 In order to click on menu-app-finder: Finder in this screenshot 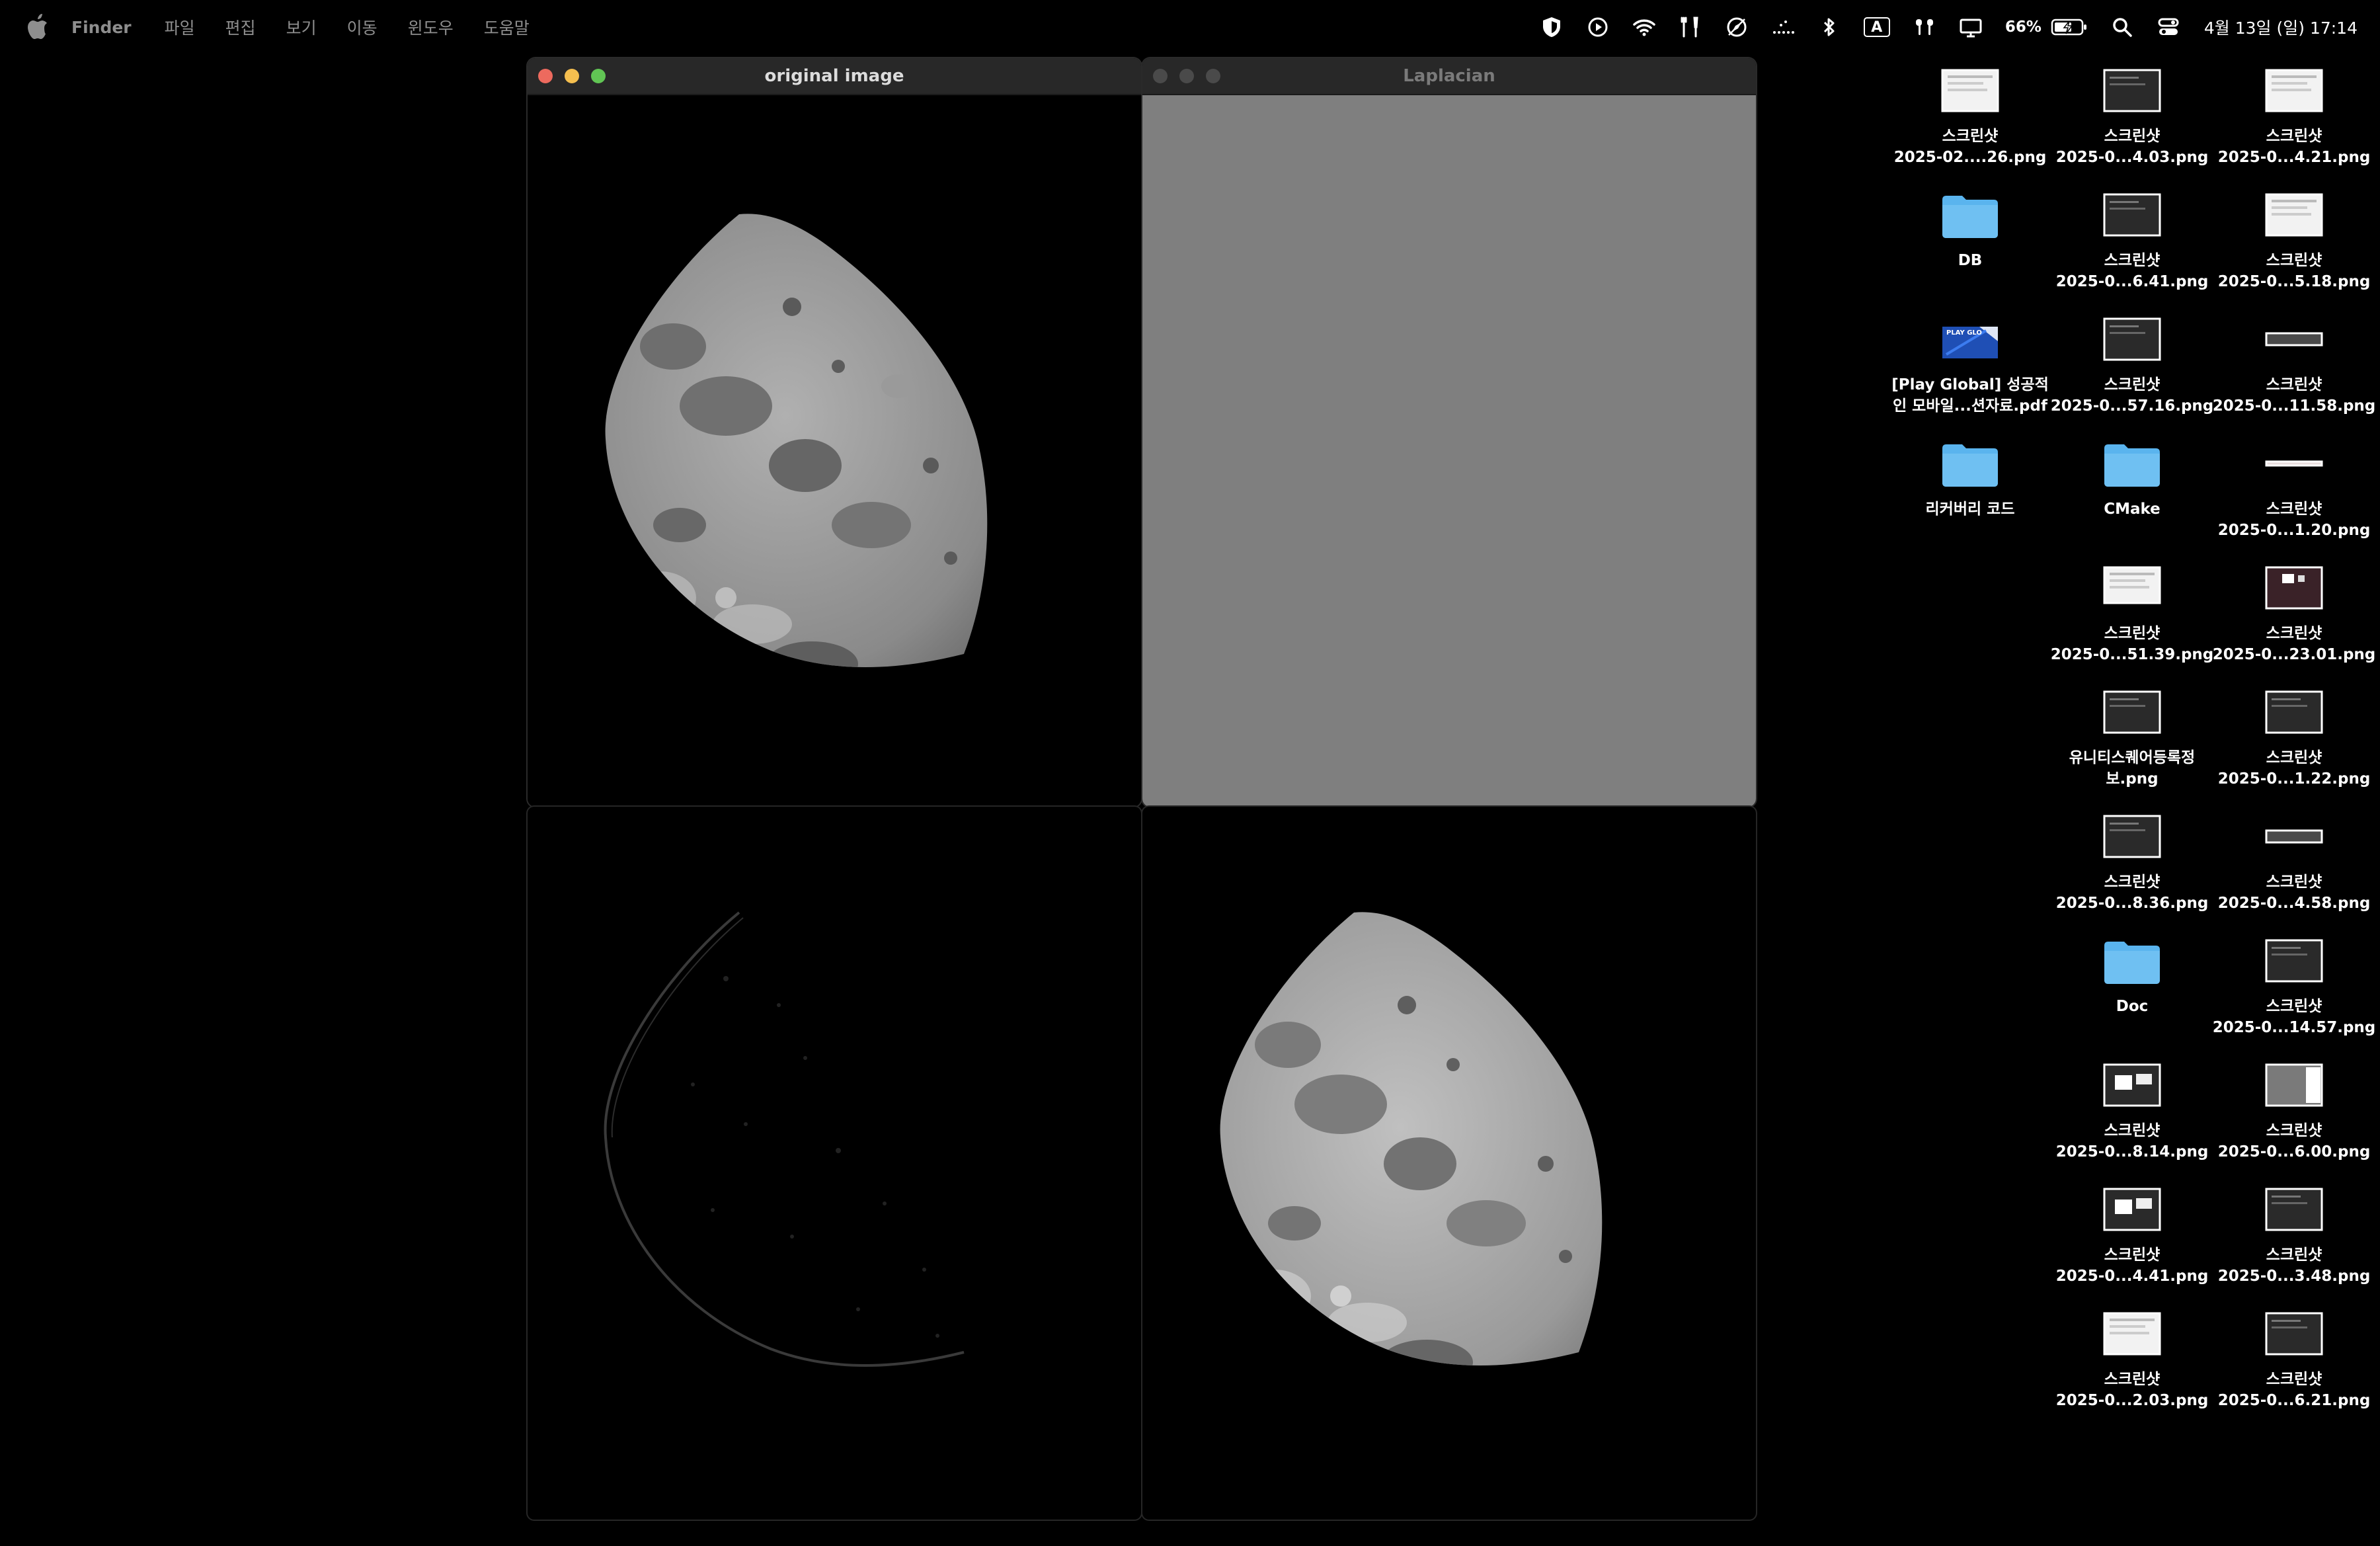, I will do `click(101, 27)`.